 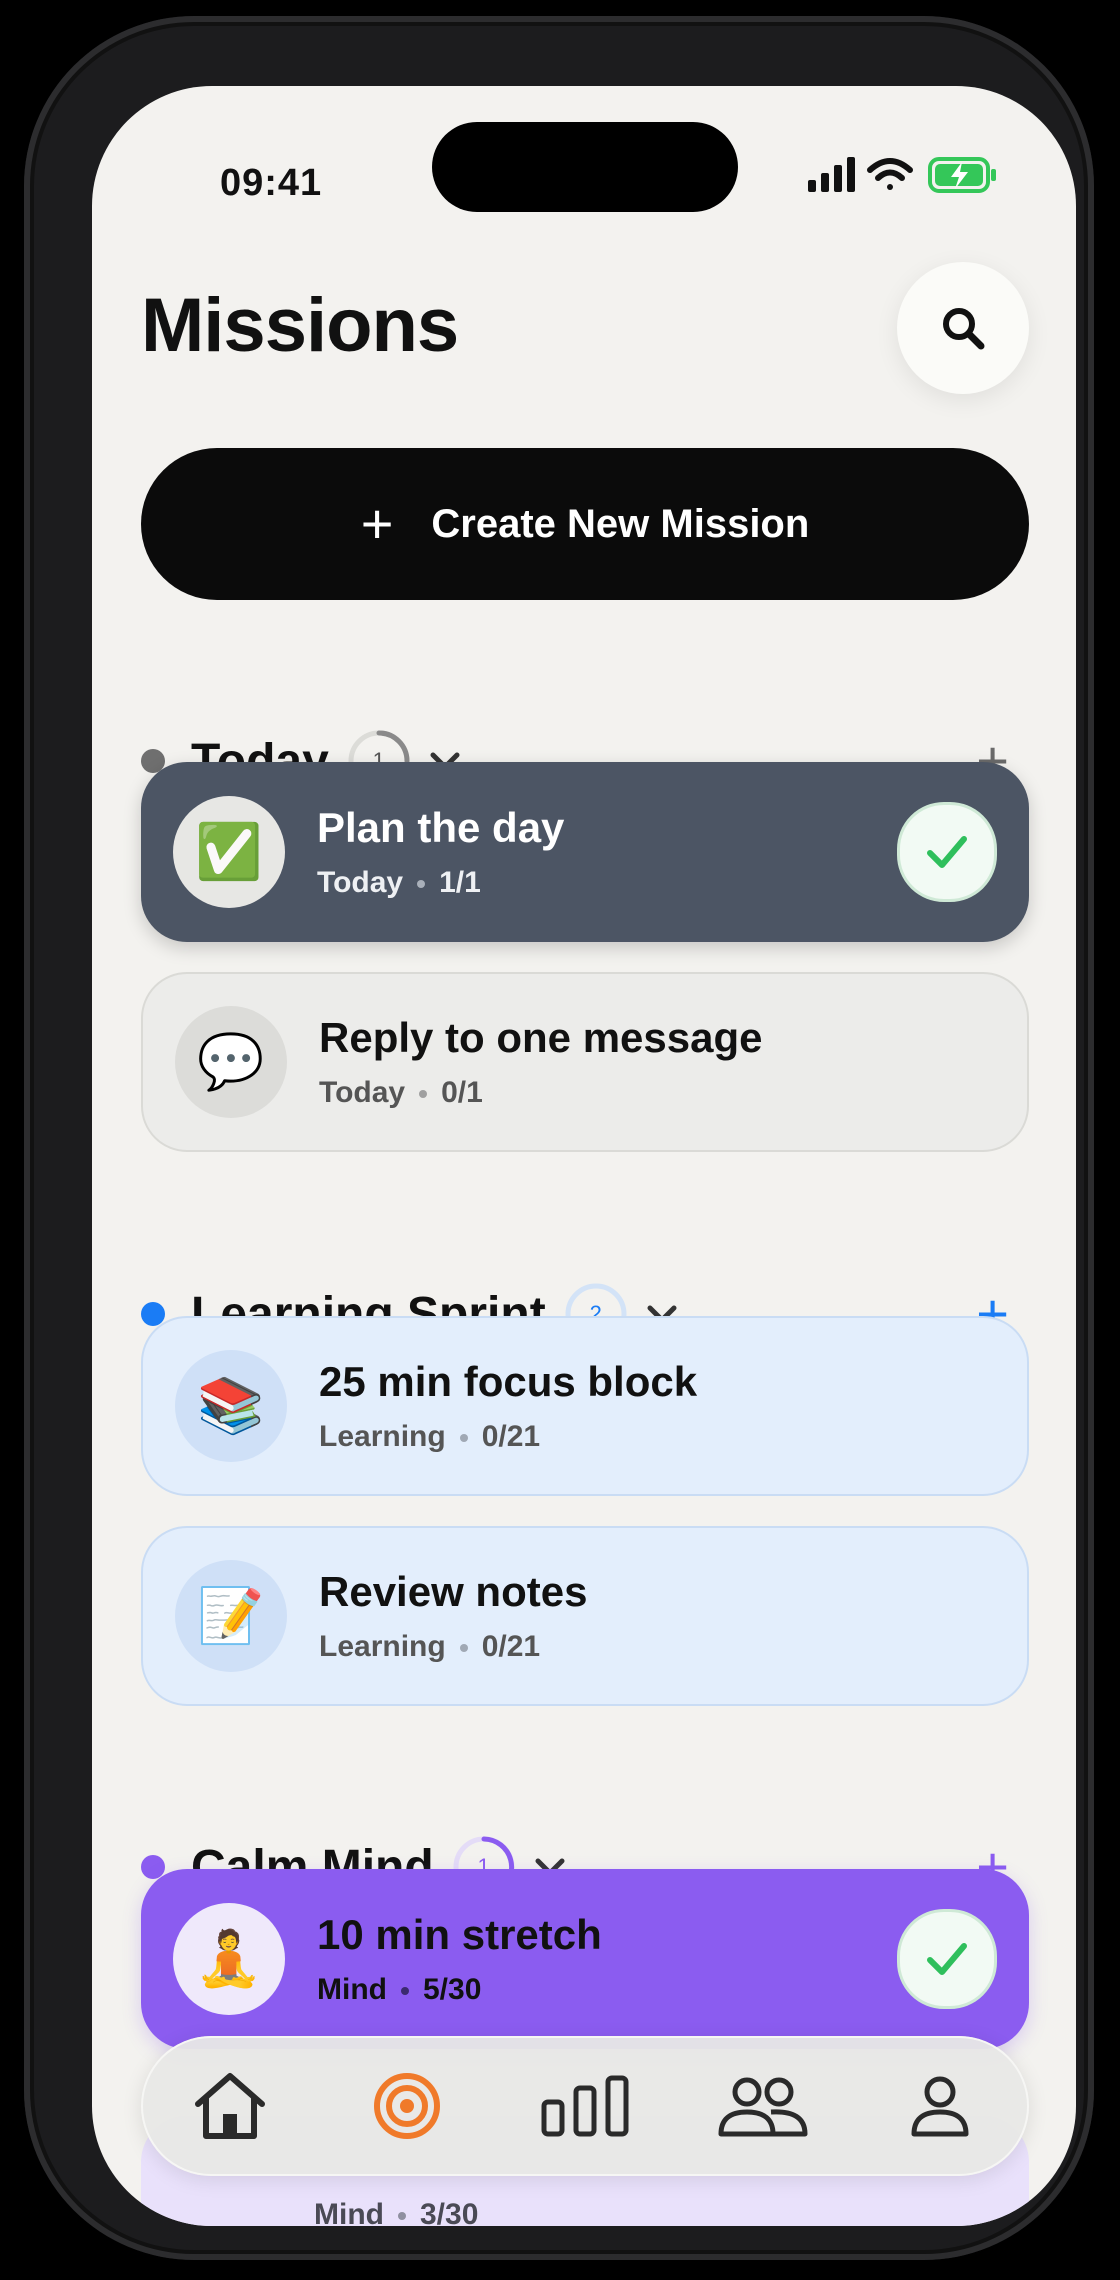 I want to click on tab-stats, so click(x=585, y=2106).